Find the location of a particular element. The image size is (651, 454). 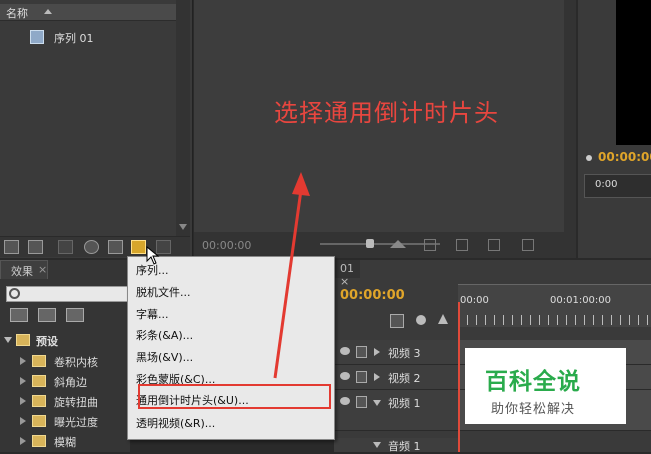

arrow-head is located at coordinates (301, 184).